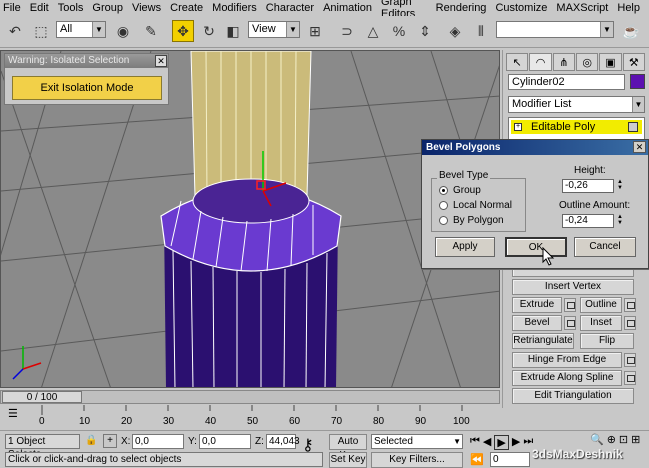 This screenshot has width=649, height=468. I want to click on selection-filter-value: All, so click(66, 29).